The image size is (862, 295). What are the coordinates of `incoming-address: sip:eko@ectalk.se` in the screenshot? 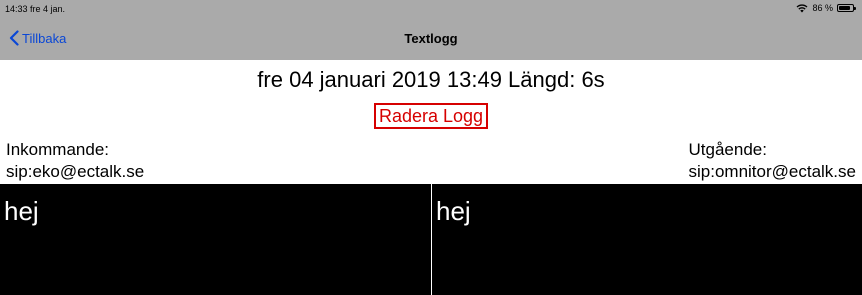 It's located at (75, 171).